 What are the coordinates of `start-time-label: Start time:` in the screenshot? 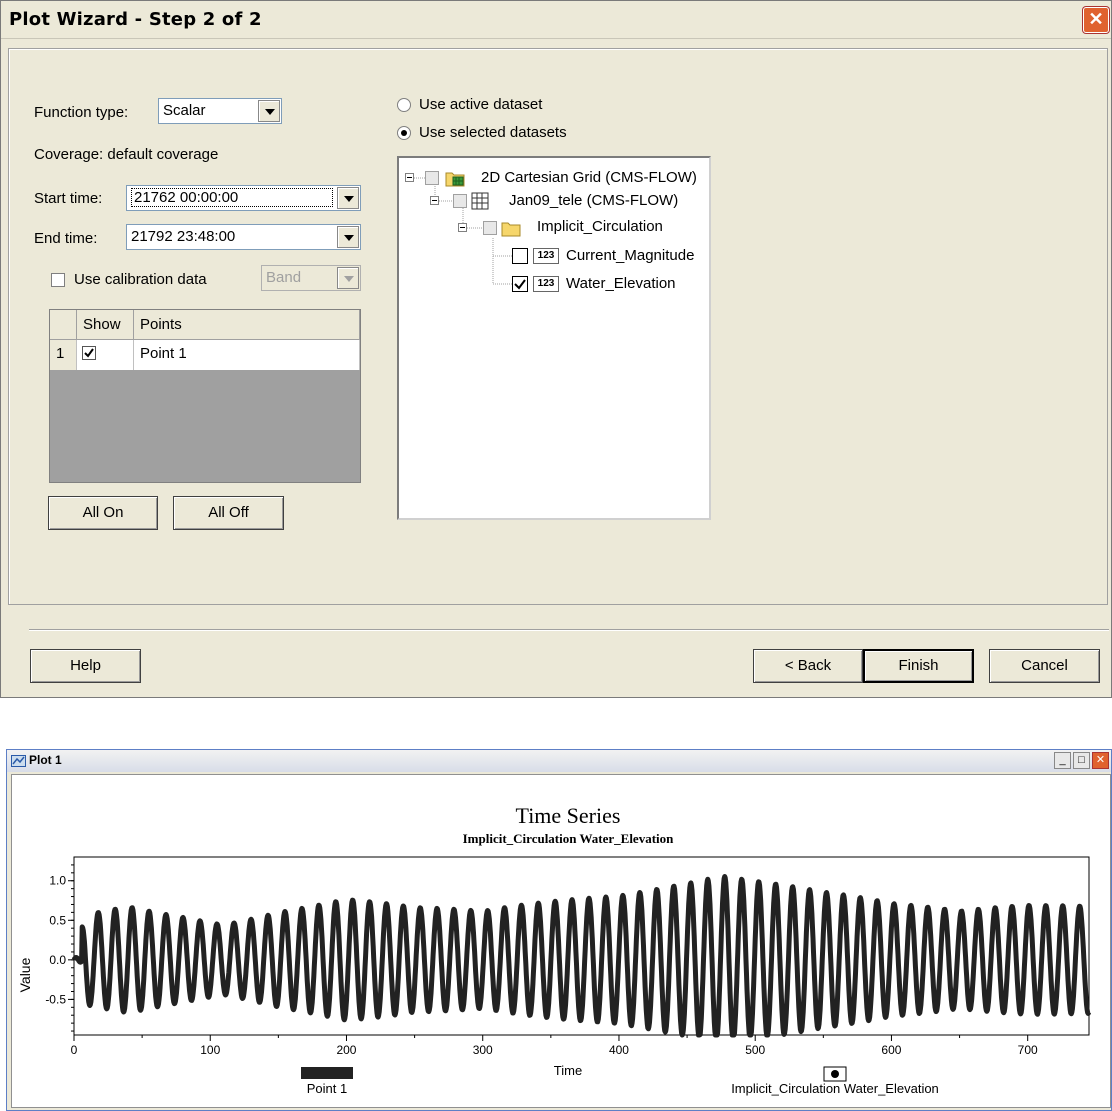 It's located at (68, 198).